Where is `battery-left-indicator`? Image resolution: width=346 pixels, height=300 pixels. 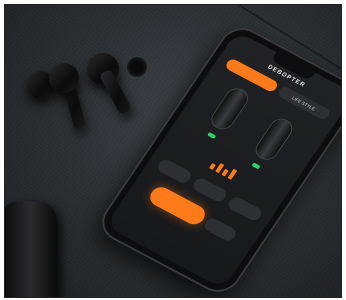
battery-left-indicator is located at coordinates (212, 136).